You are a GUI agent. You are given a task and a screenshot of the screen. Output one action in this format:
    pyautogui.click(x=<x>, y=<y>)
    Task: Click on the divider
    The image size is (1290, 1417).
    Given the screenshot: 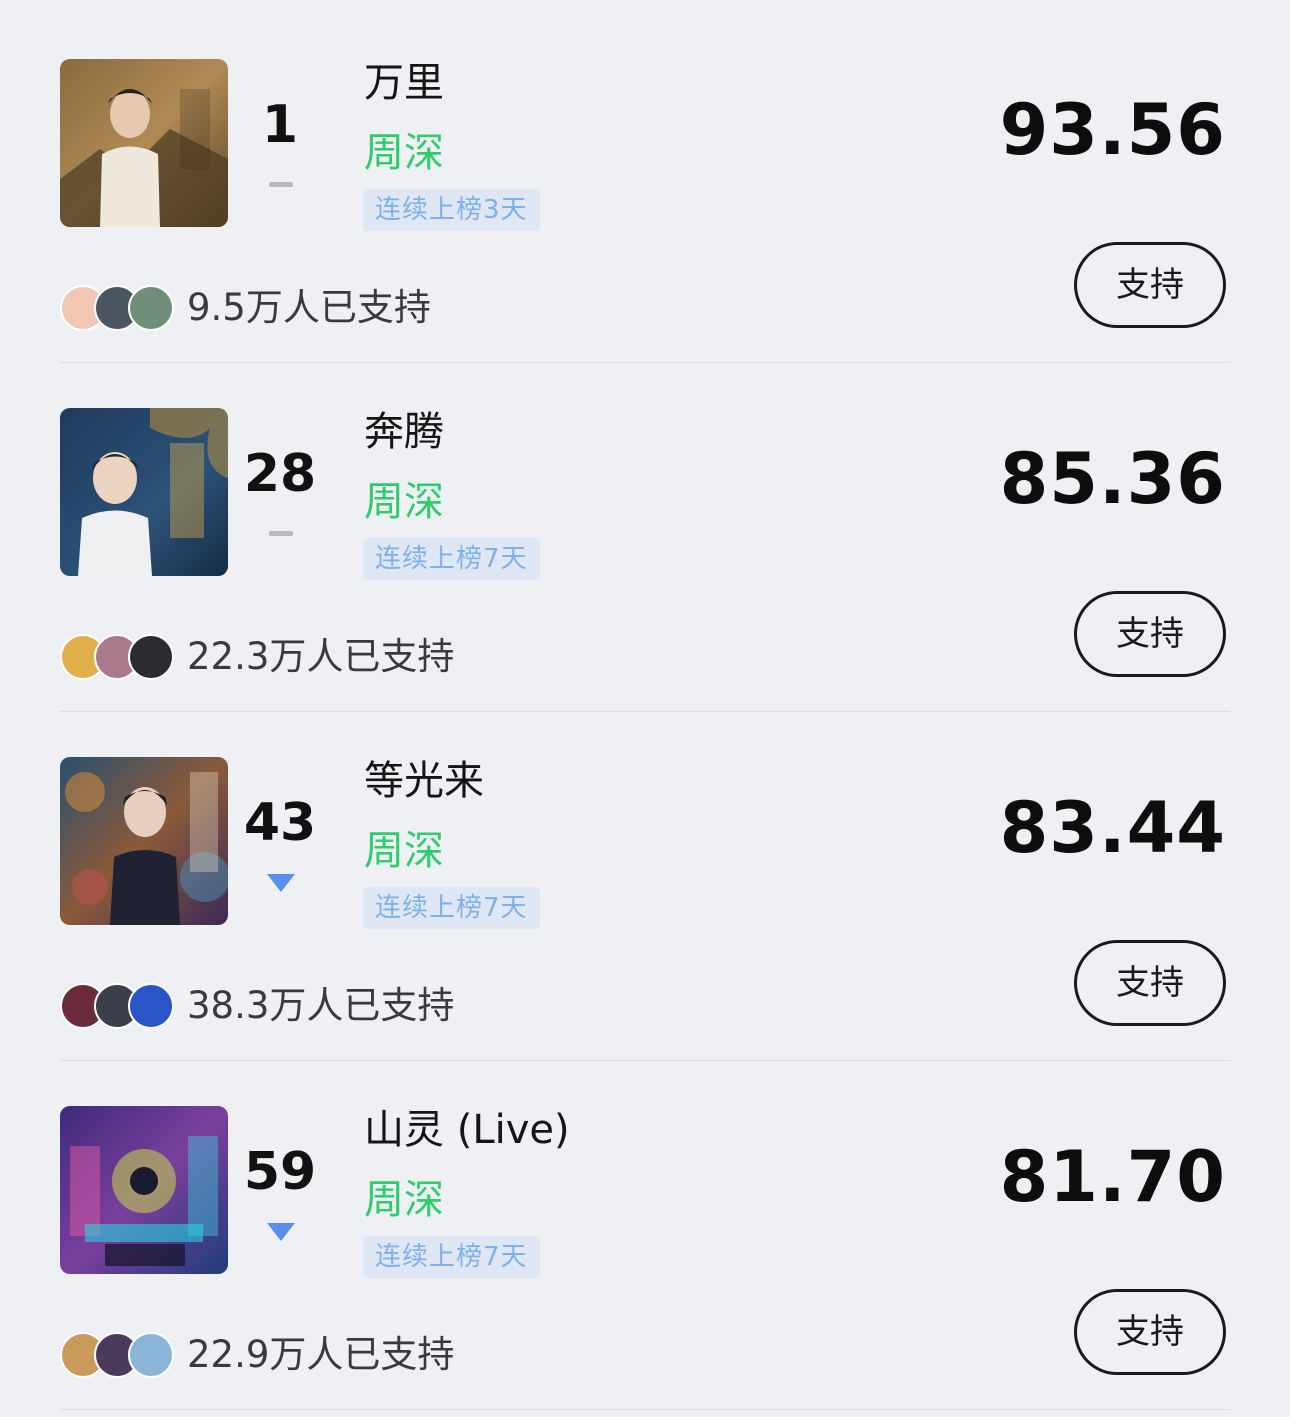 What is the action you would take?
    pyautogui.click(x=645, y=1409)
    